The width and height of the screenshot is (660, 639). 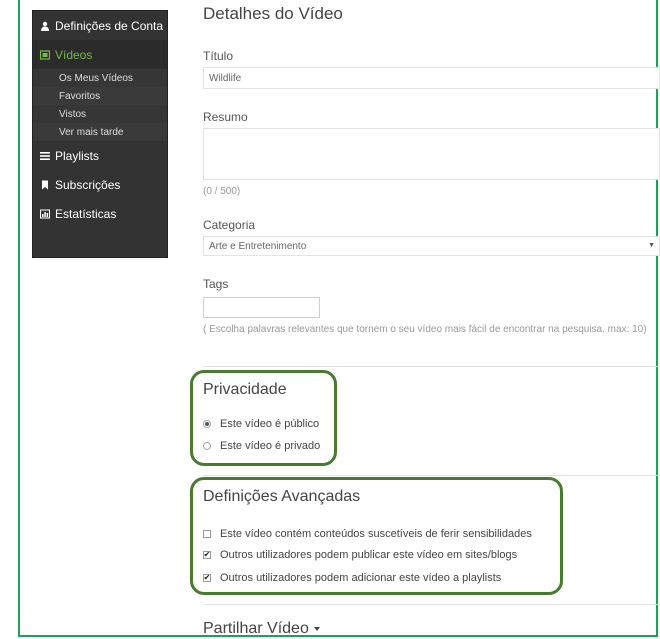 What do you see at coordinates (45, 214) in the screenshot?
I see `chart-icon` at bounding box center [45, 214].